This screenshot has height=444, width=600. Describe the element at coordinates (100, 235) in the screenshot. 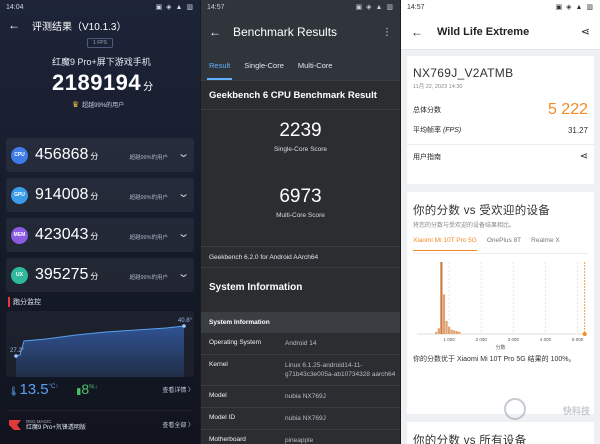

I see `category-row-mem: MEM 423043 分 超越99%的用户 ⌄` at that location.